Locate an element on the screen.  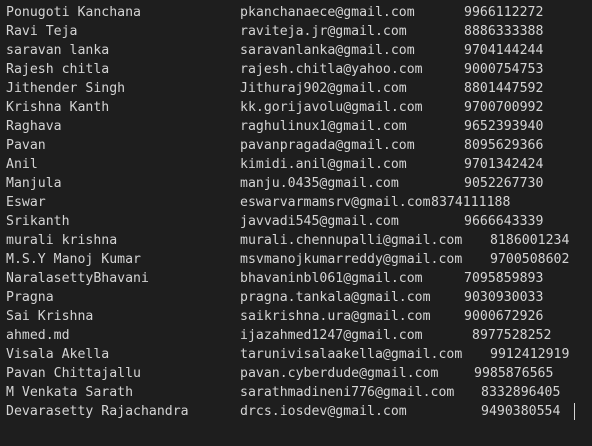
text-line: Anil kimidi.anil@gmail.com 9701342424 is located at coordinates (296, 164).